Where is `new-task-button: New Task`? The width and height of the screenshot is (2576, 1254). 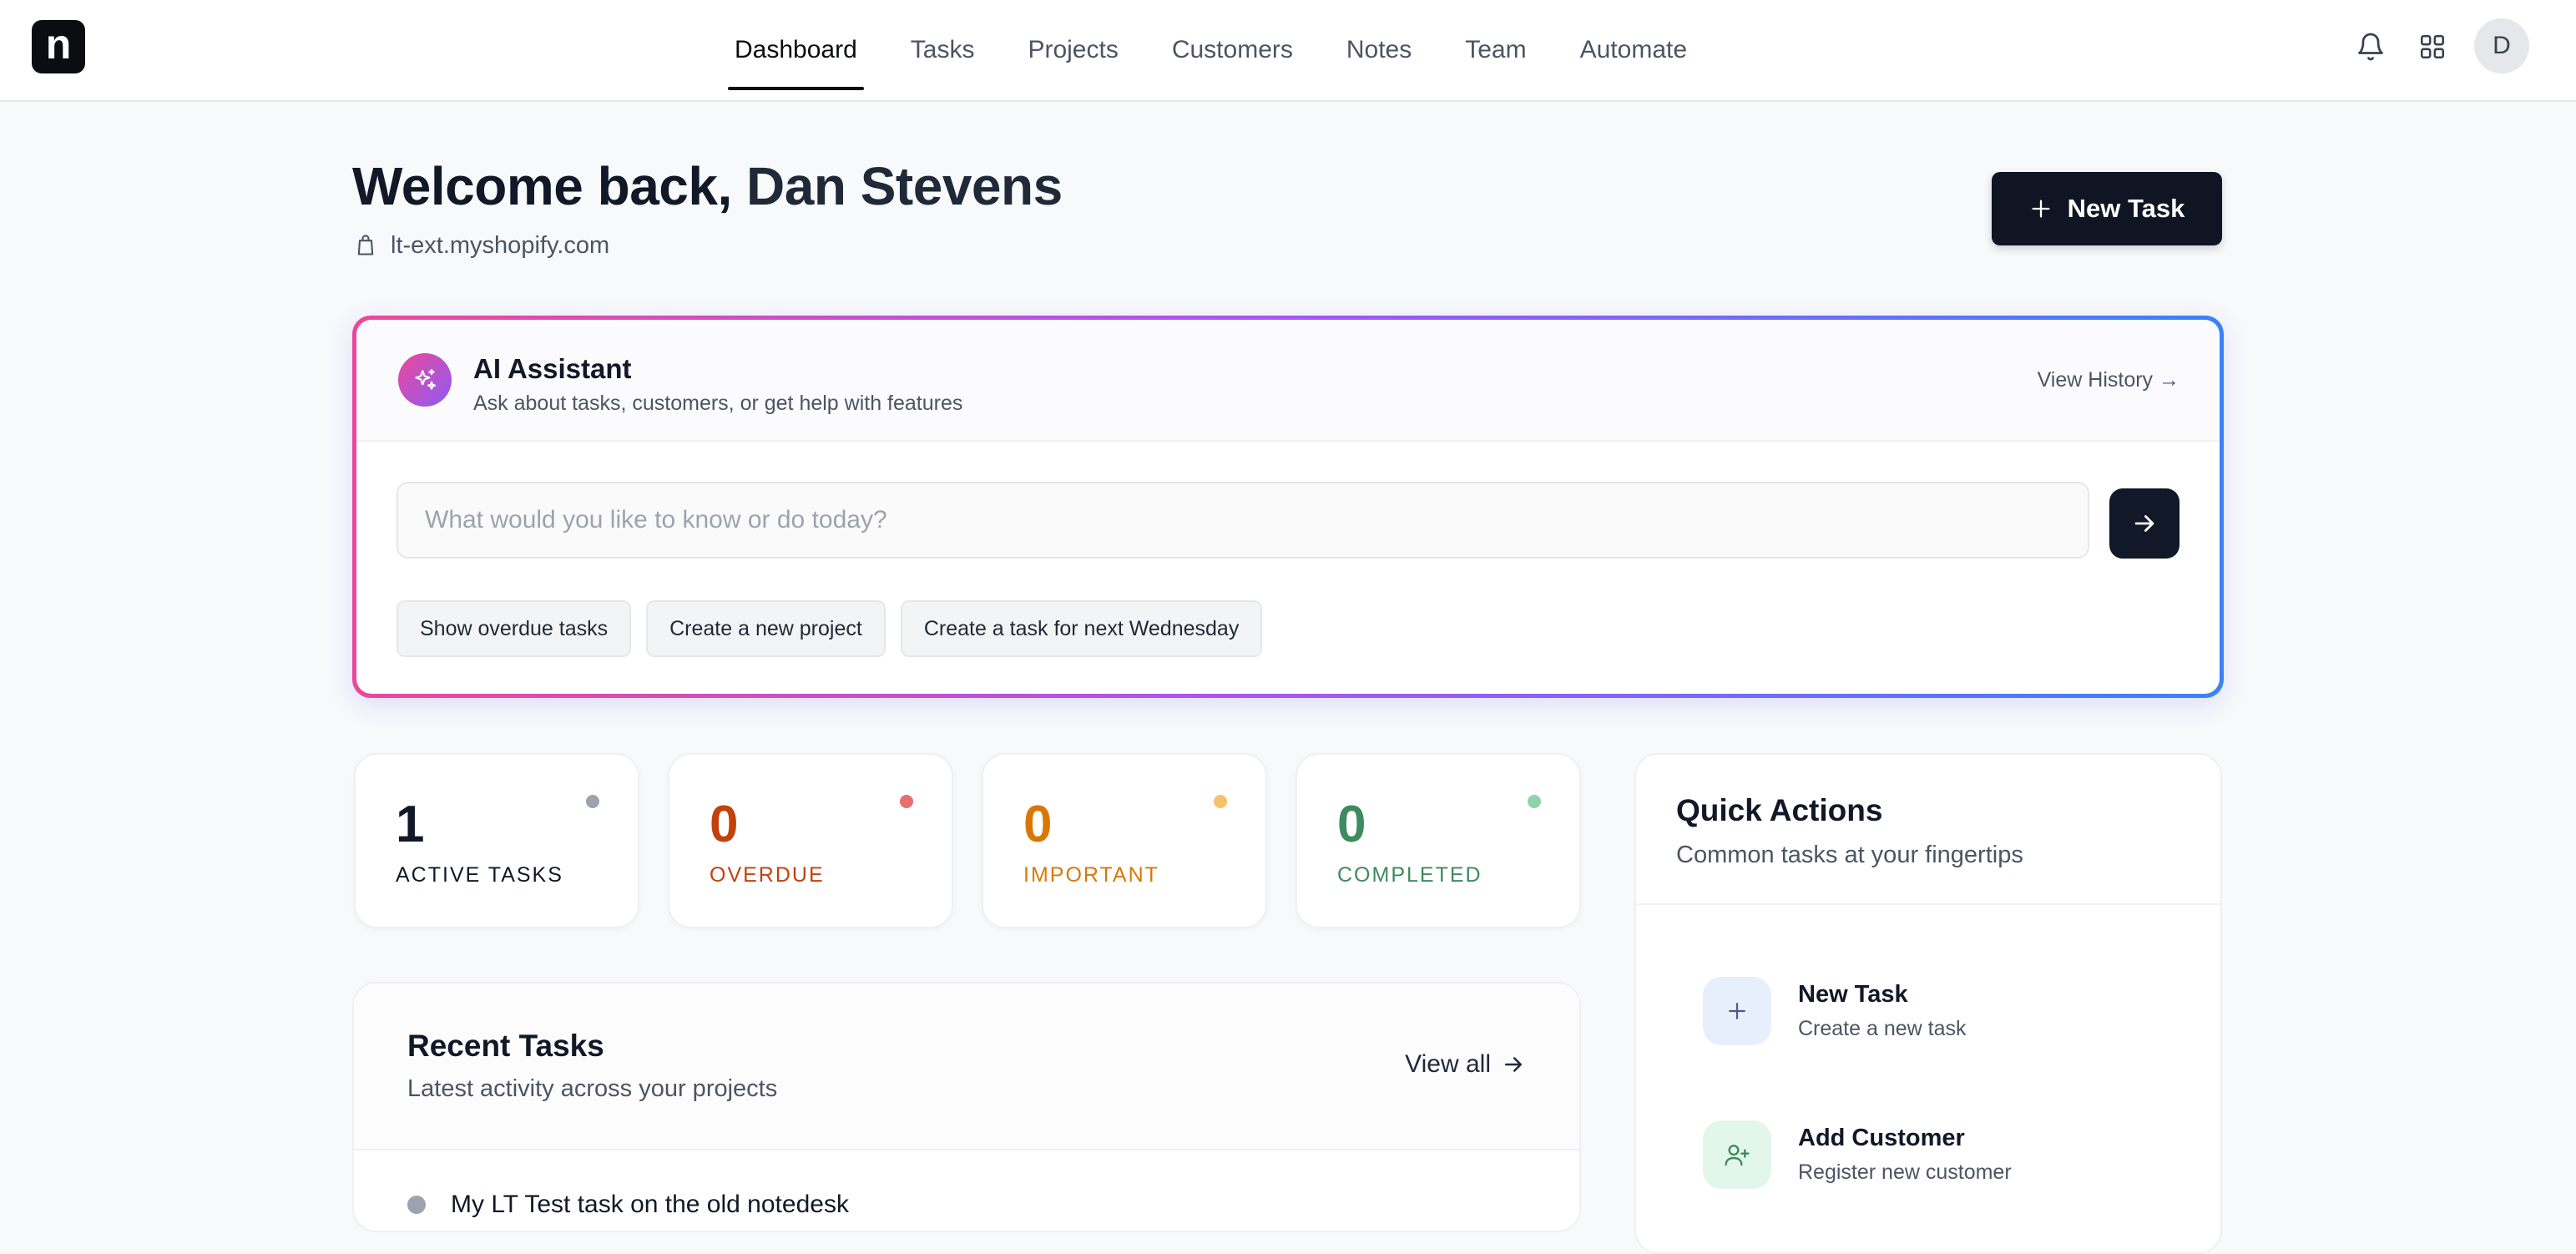
new-task-button: New Task is located at coordinates (2107, 208).